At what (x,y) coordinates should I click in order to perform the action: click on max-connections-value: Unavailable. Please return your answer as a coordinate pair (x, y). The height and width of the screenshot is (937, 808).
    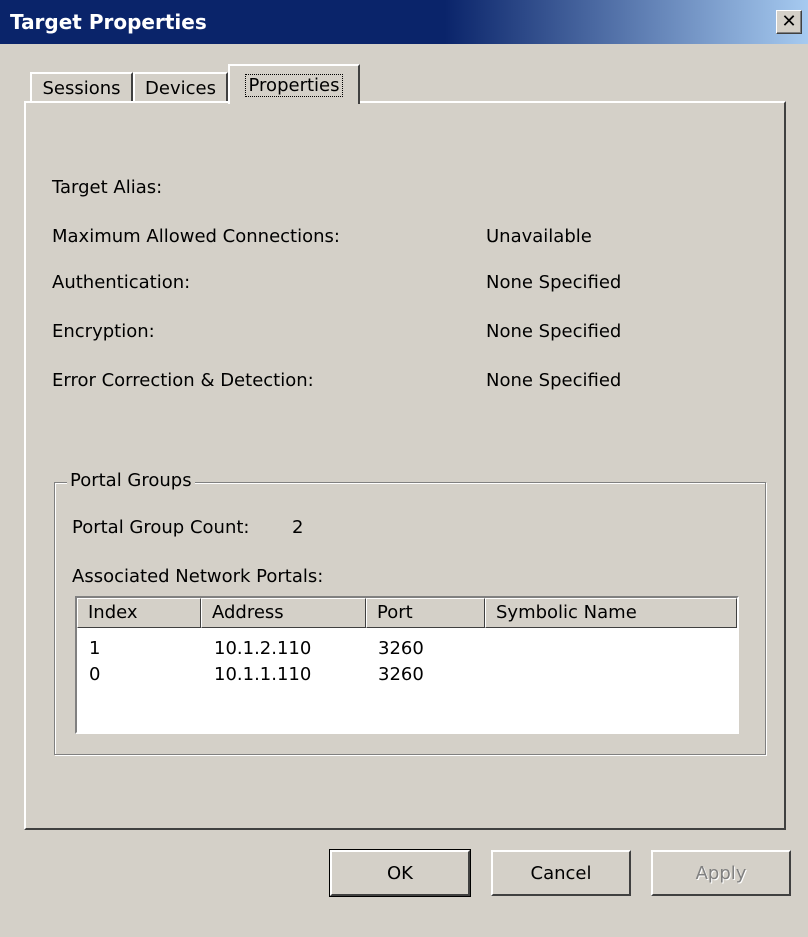
    Looking at the image, I should click on (539, 236).